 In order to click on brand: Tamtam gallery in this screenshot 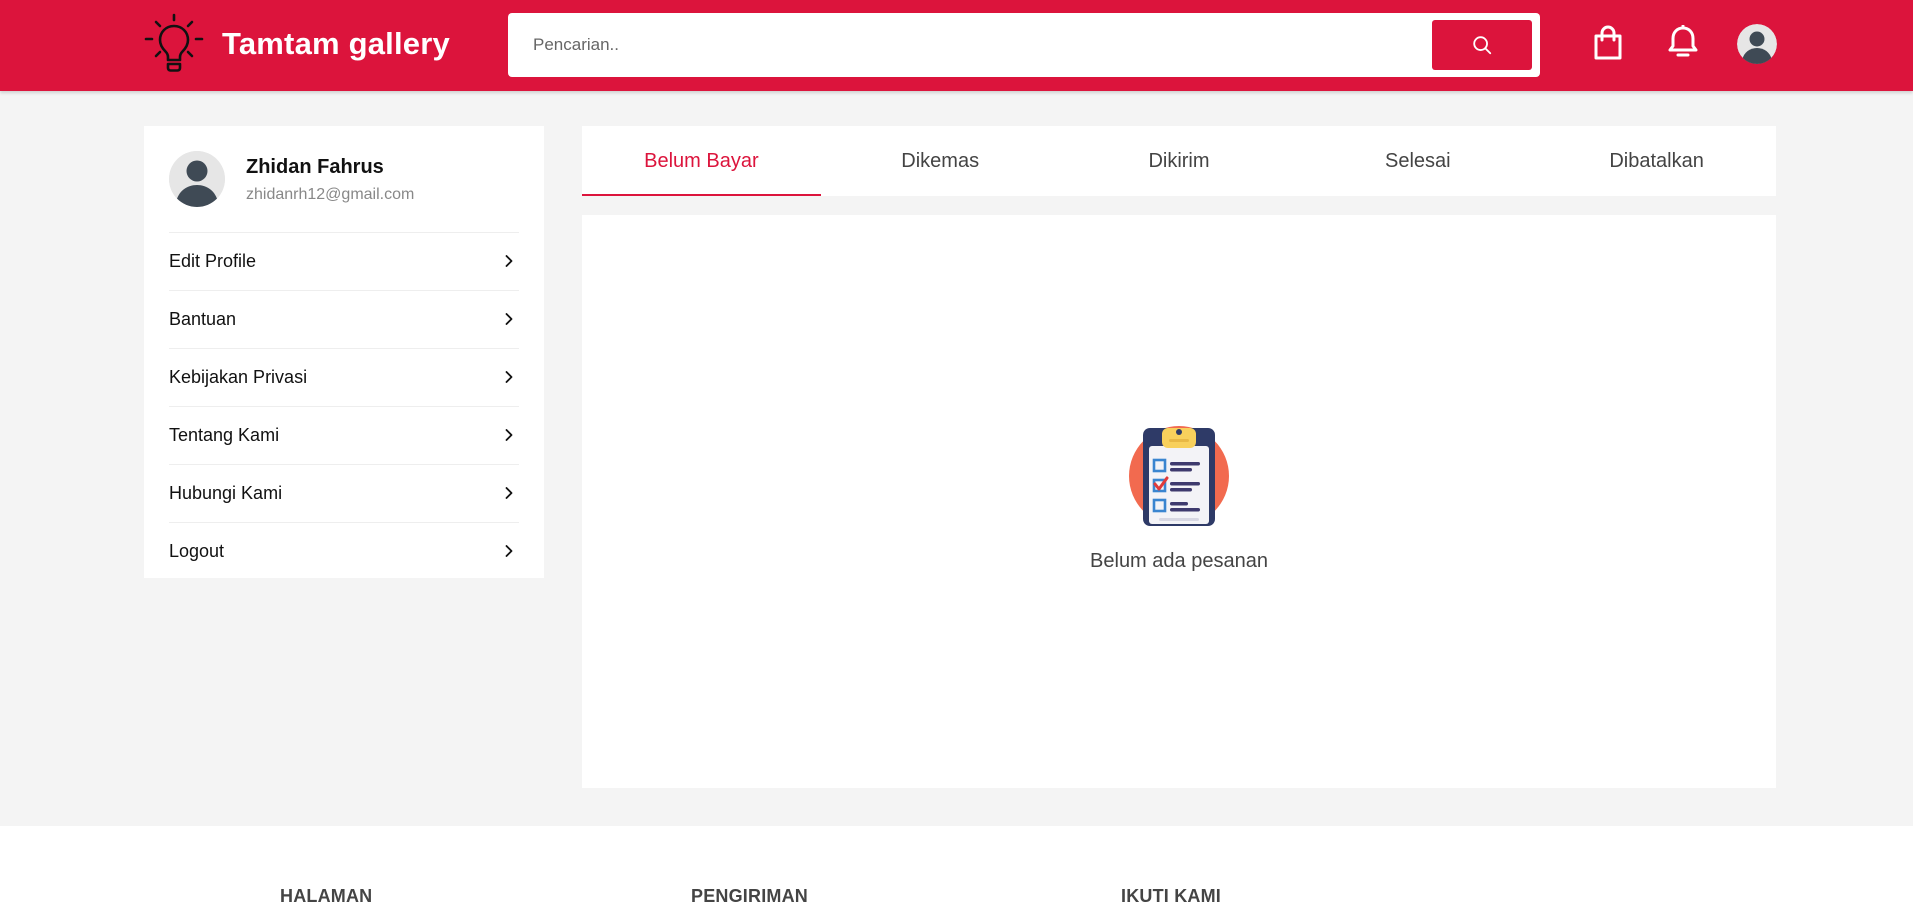, I will do `click(296, 44)`.